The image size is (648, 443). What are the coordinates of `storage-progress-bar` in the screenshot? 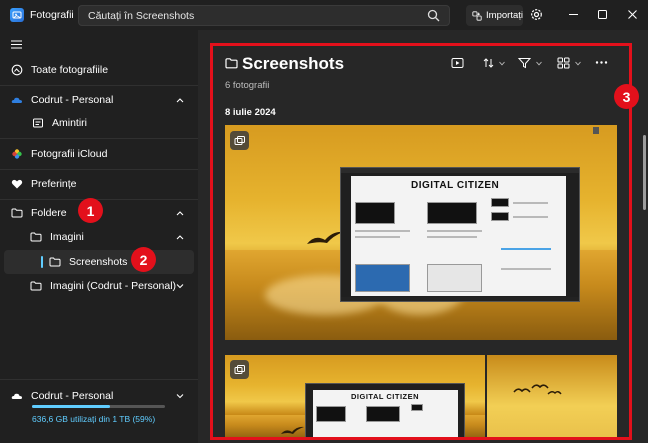 It's located at (98, 406).